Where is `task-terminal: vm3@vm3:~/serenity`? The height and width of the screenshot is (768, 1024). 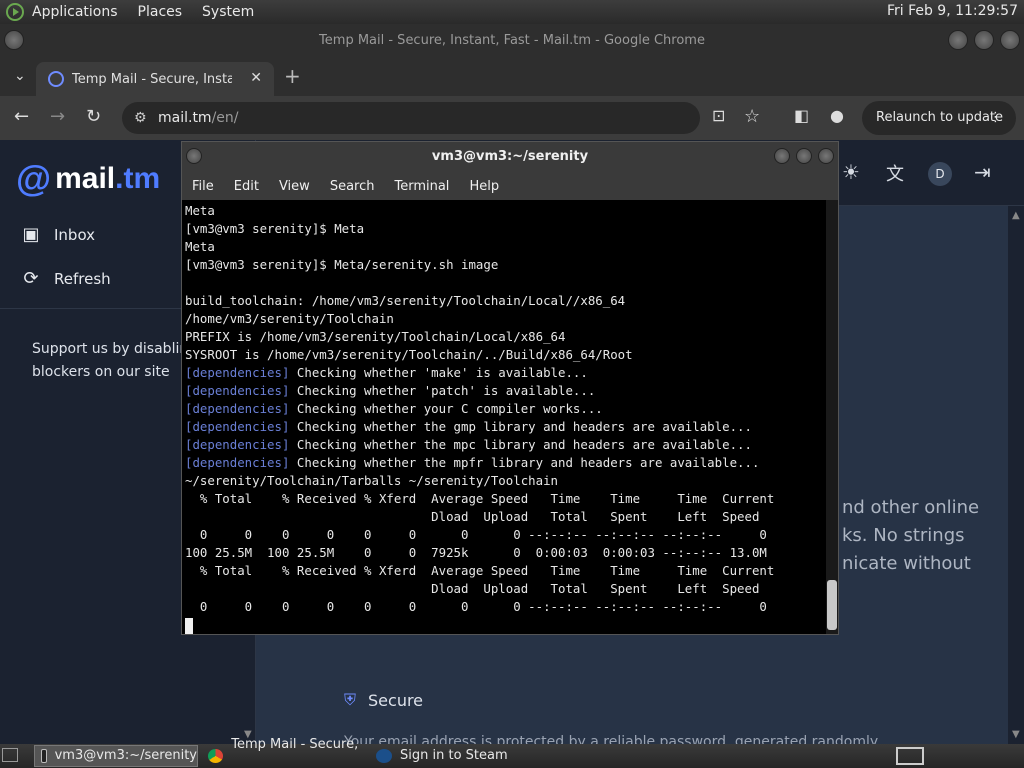 task-terminal: vm3@vm3:~/serenity is located at coordinates (116, 756).